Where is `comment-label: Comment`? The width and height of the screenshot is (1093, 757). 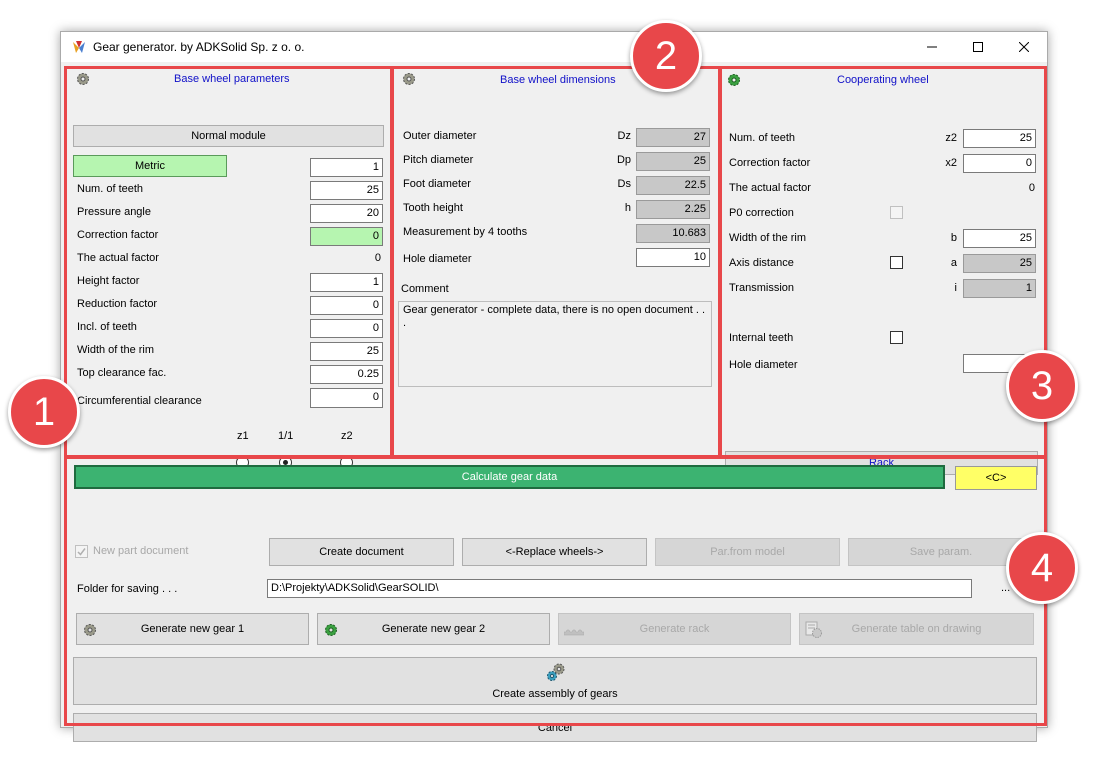 comment-label: Comment is located at coordinates (425, 289).